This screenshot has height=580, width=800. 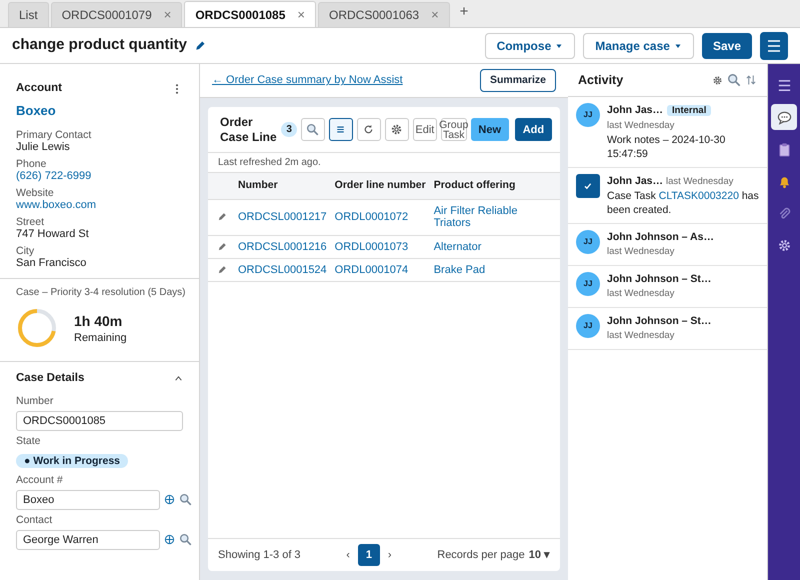 What do you see at coordinates (250, 14) in the screenshot?
I see `tab: ORDCS0001085 ×` at bounding box center [250, 14].